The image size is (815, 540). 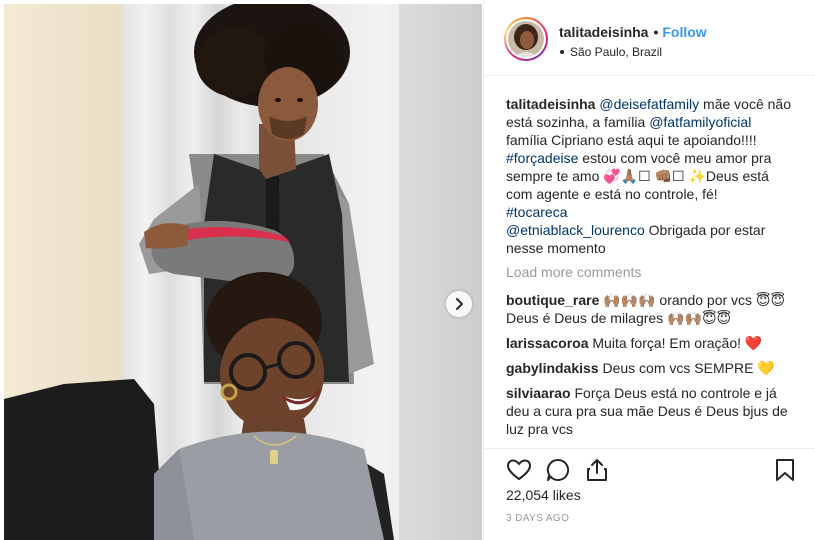 What do you see at coordinates (616, 52) in the screenshot?
I see `location-label: São Paulo, Brazil` at bounding box center [616, 52].